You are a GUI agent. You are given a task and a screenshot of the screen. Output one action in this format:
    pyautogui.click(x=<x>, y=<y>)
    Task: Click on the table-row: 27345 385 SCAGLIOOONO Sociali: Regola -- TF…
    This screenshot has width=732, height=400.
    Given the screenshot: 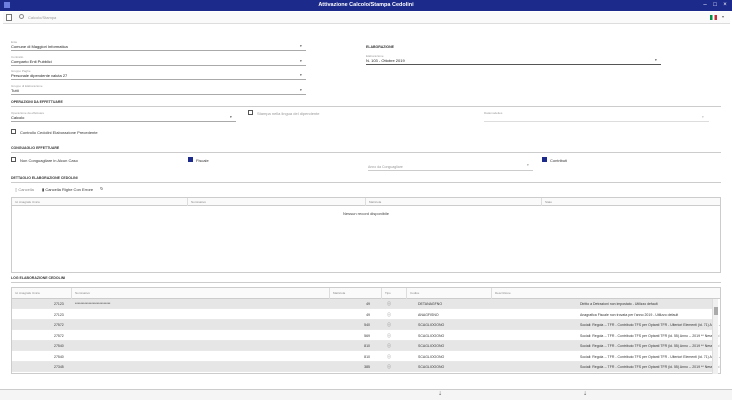 What is the action you would take?
    pyautogui.click(x=366, y=367)
    